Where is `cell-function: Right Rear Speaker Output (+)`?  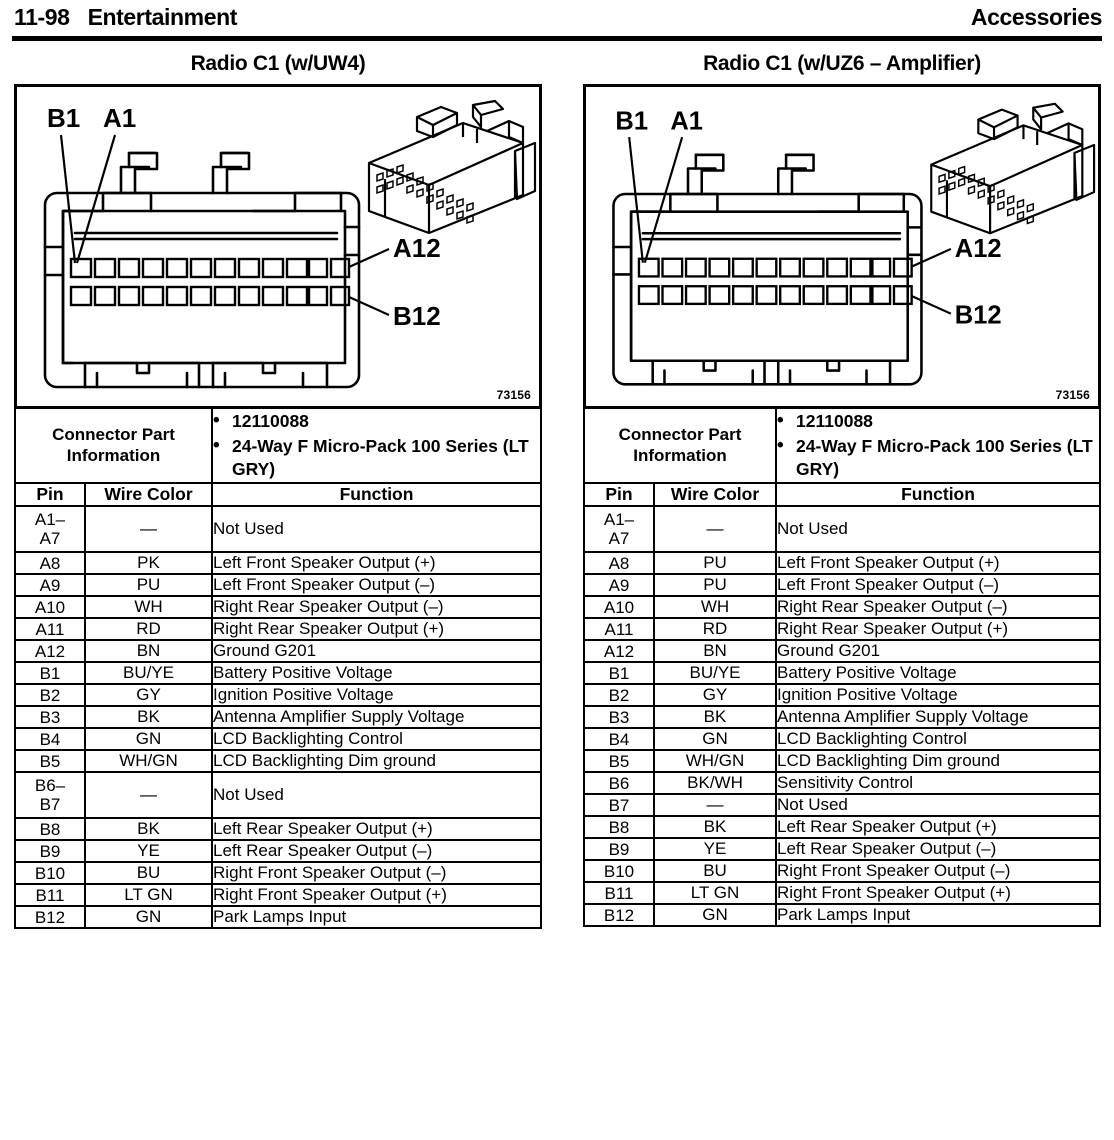
cell-function: Right Rear Speaker Output (+) is located at coordinates (938, 629).